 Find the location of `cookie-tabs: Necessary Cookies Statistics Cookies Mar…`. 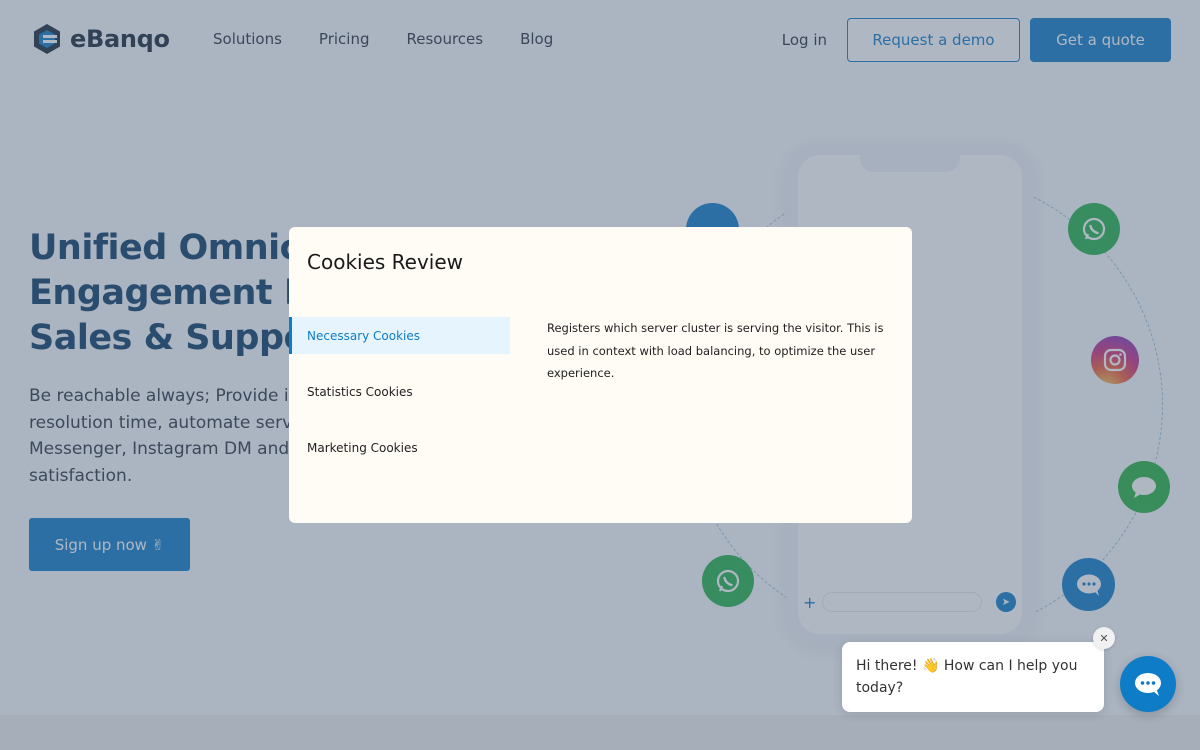

cookie-tabs: Necessary Cookies Statistics Cookies Mar… is located at coordinates (399, 401).